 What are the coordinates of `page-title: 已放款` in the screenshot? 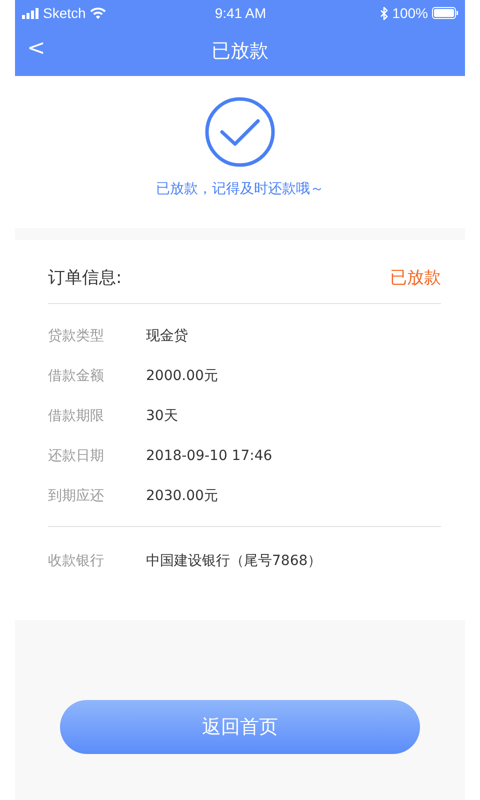 It's located at (240, 51).